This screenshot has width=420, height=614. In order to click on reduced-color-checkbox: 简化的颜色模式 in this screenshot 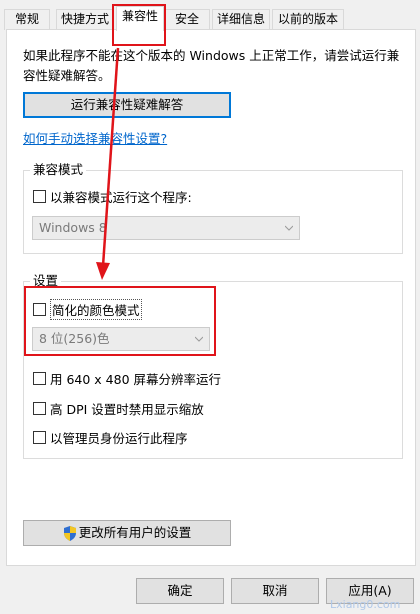, I will do `click(87, 309)`.